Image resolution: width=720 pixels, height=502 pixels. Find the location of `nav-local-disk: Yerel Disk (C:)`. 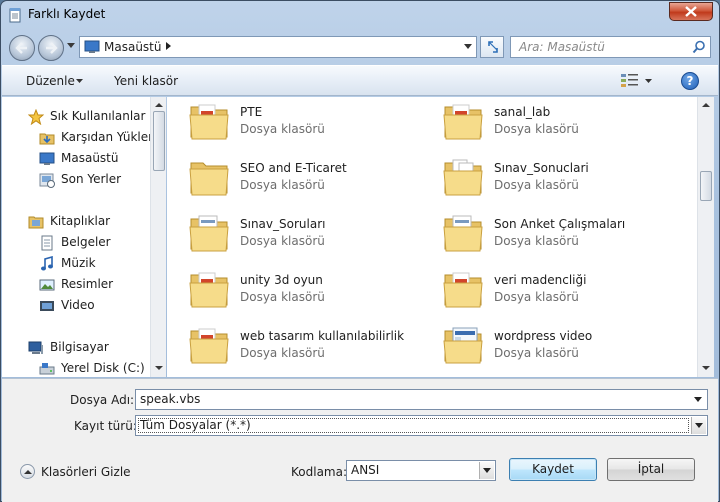

nav-local-disk: Yerel Disk (C:) is located at coordinates (76, 367).